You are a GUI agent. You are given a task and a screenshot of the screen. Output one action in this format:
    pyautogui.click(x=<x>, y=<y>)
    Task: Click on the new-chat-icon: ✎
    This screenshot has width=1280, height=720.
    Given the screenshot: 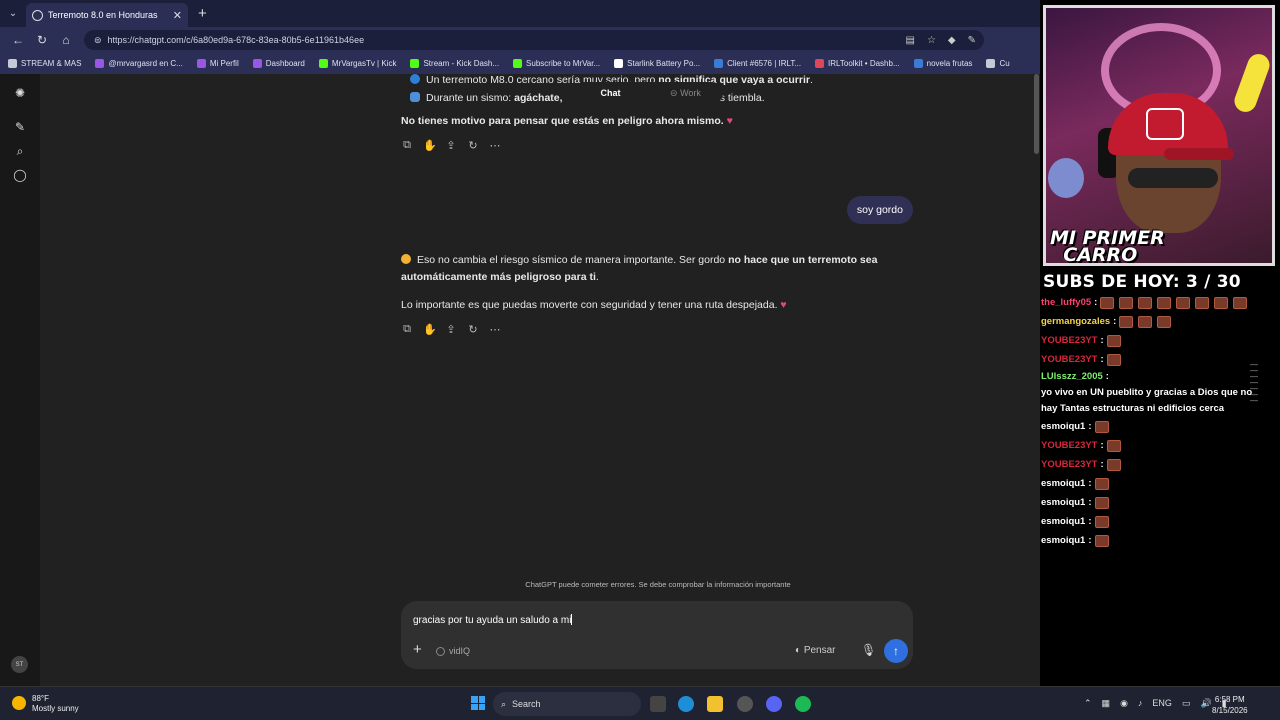 What is the action you would take?
    pyautogui.click(x=20, y=127)
    